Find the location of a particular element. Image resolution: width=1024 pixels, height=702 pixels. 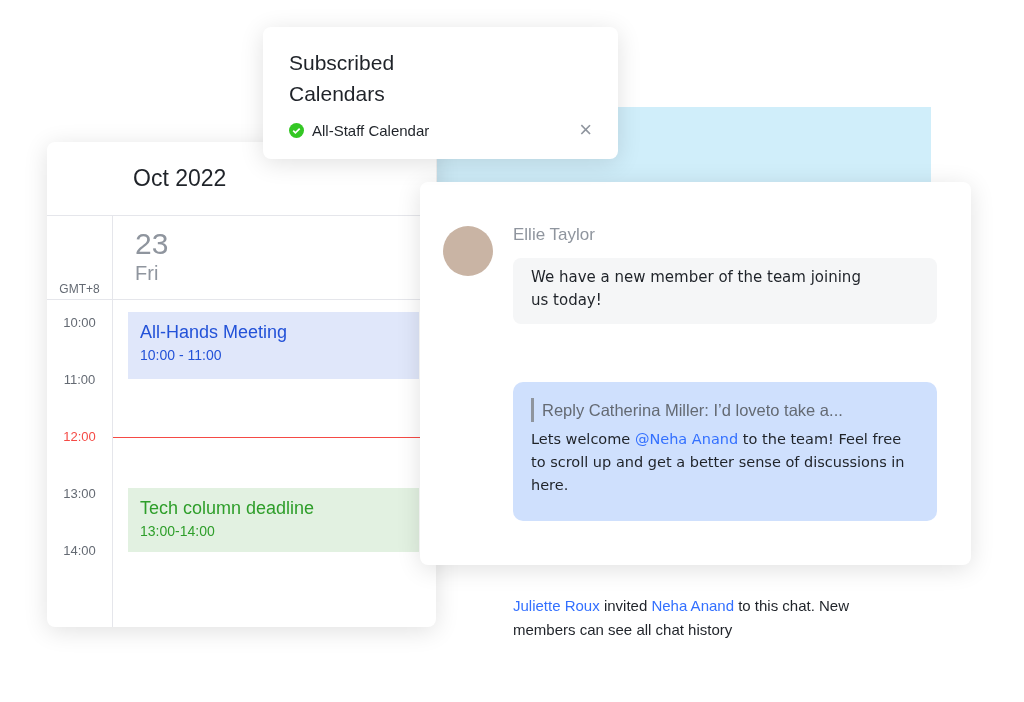

avatar is located at coordinates (468, 251).